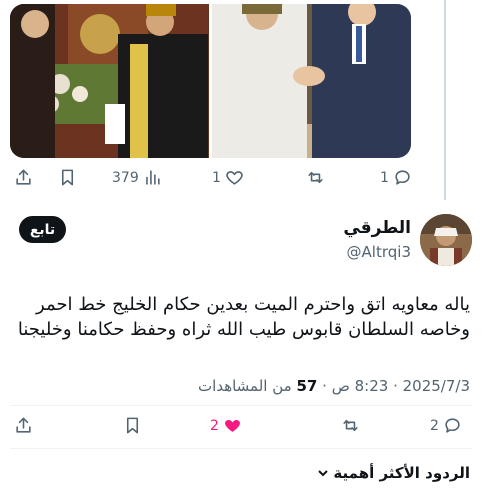  I want to click on share-button-main, so click(23, 425).